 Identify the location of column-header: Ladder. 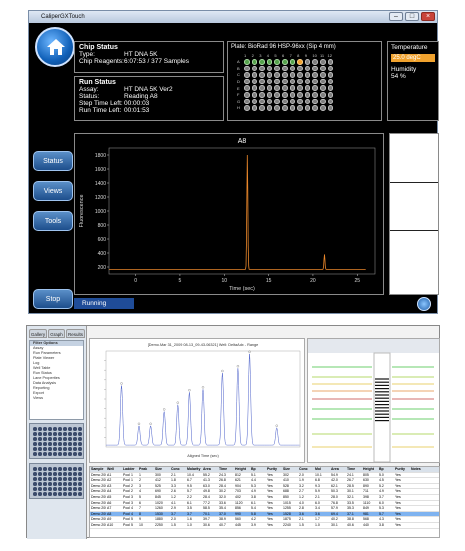
(130, 469).